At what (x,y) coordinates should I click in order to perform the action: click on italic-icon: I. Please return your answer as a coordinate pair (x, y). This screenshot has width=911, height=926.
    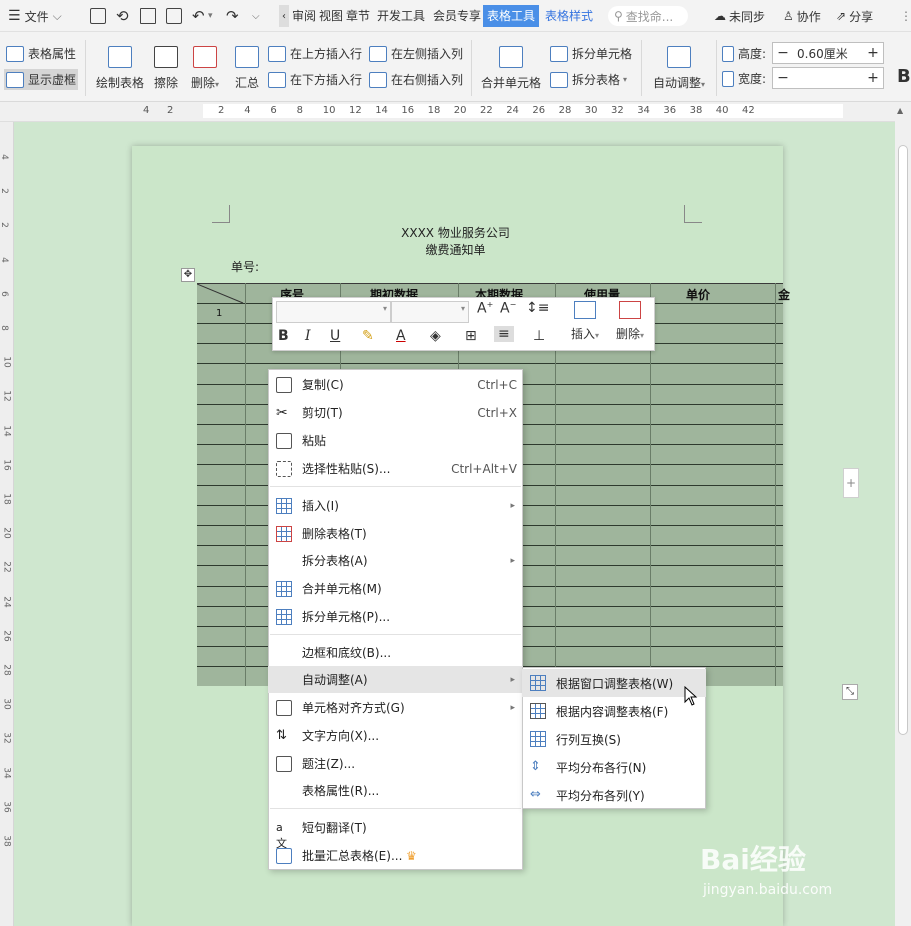
    Looking at the image, I should click on (308, 336).